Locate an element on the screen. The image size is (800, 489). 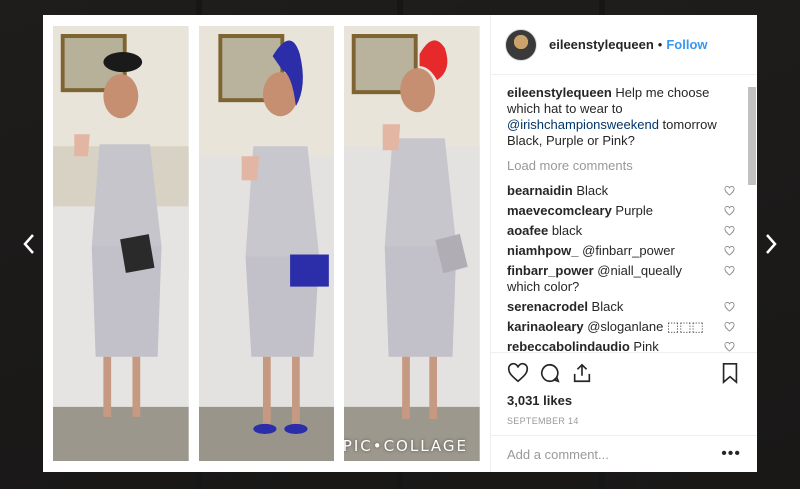
avatar is located at coordinates (521, 44).